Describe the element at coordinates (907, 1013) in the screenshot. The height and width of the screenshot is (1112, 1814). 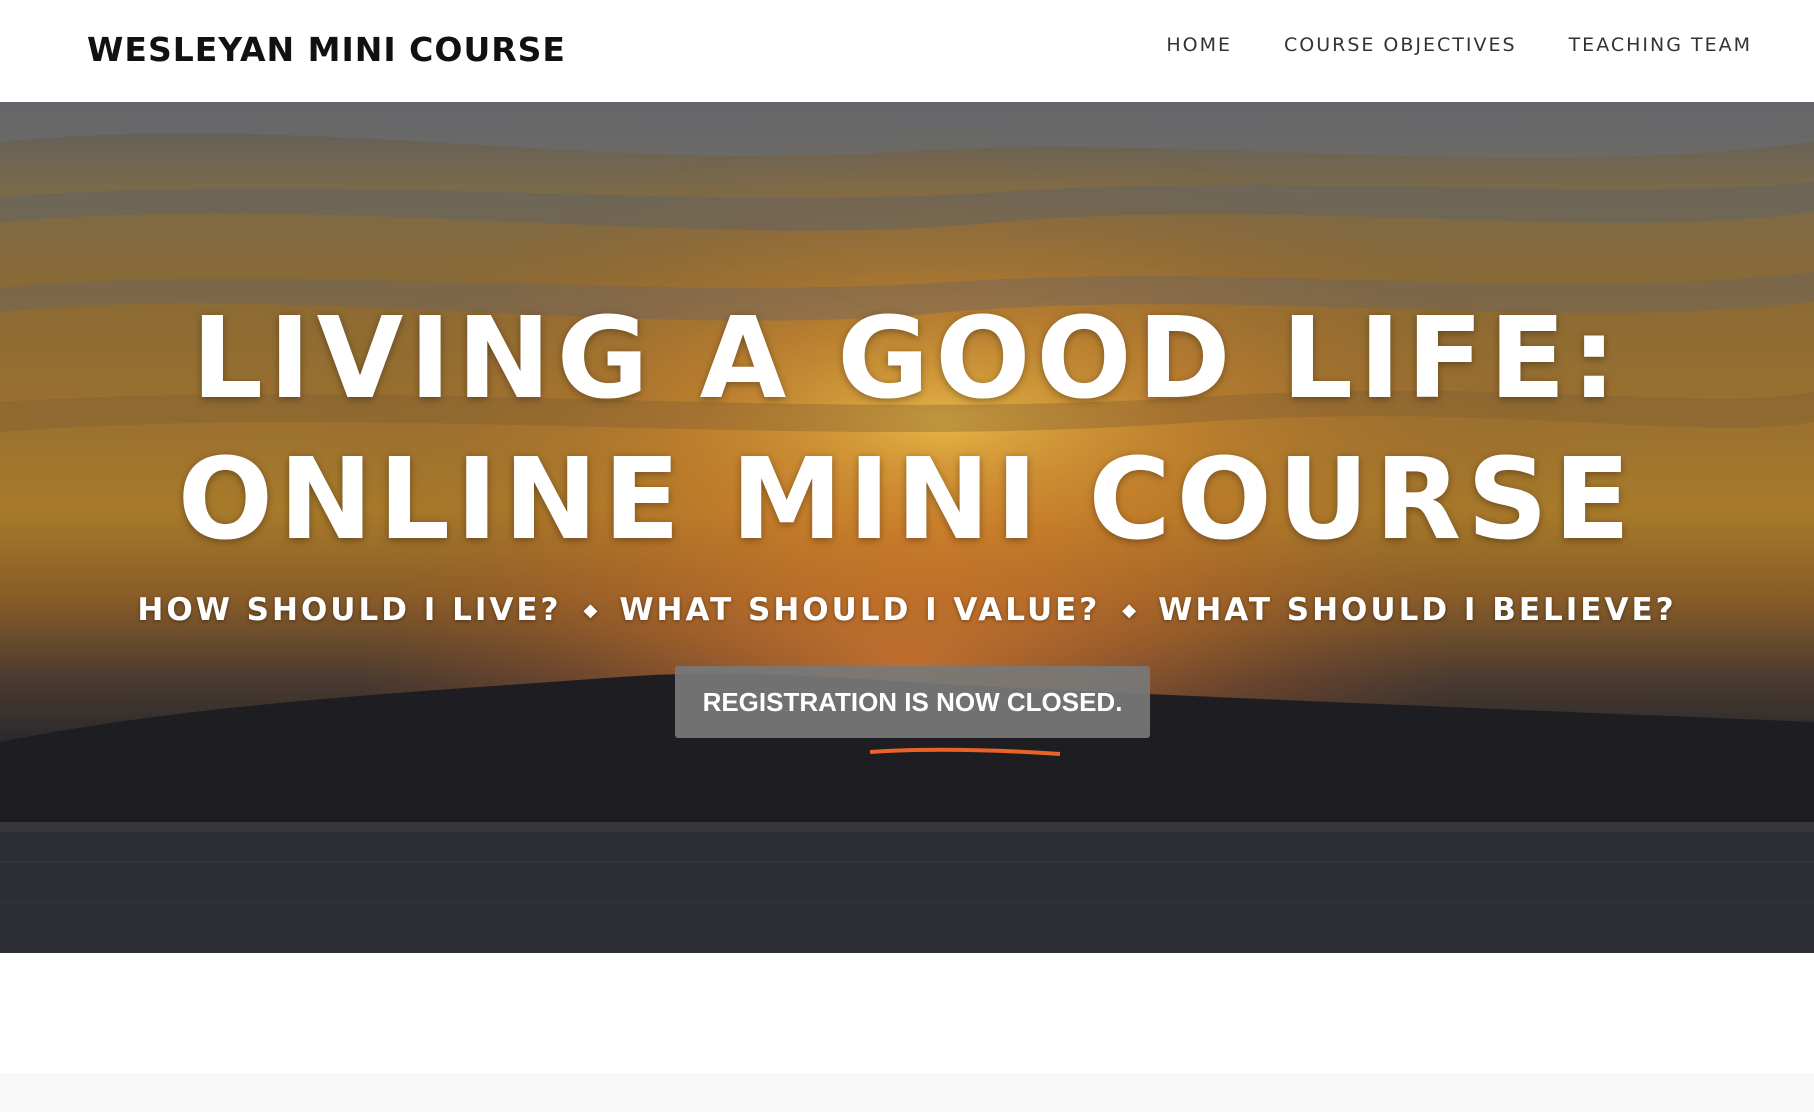
I see `content-spacer` at that location.